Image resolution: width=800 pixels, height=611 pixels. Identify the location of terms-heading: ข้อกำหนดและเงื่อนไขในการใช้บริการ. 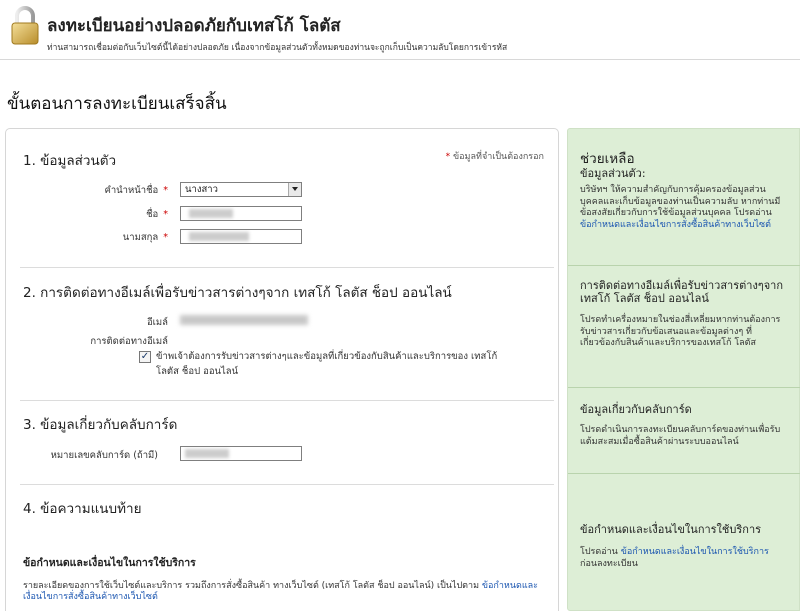
(109, 563).